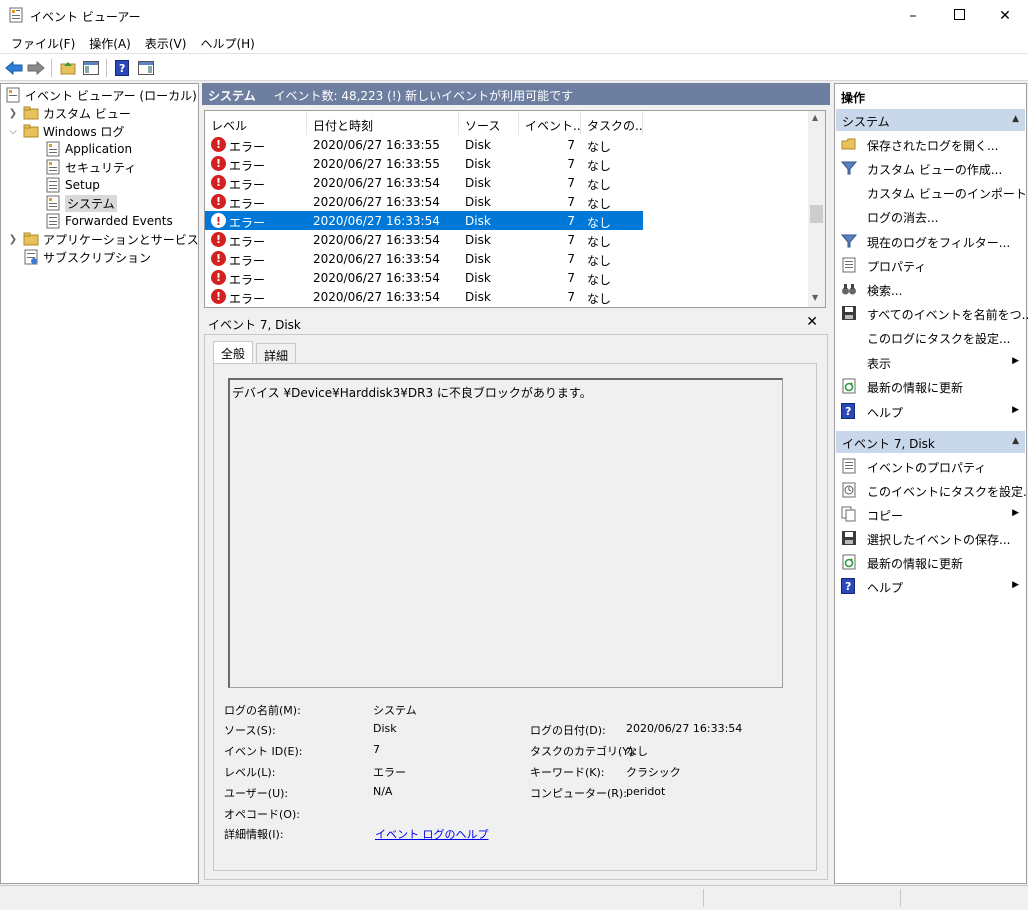  Describe the element at coordinates (930, 362) in the screenshot. I see `action-item: 表示 ▶` at that location.